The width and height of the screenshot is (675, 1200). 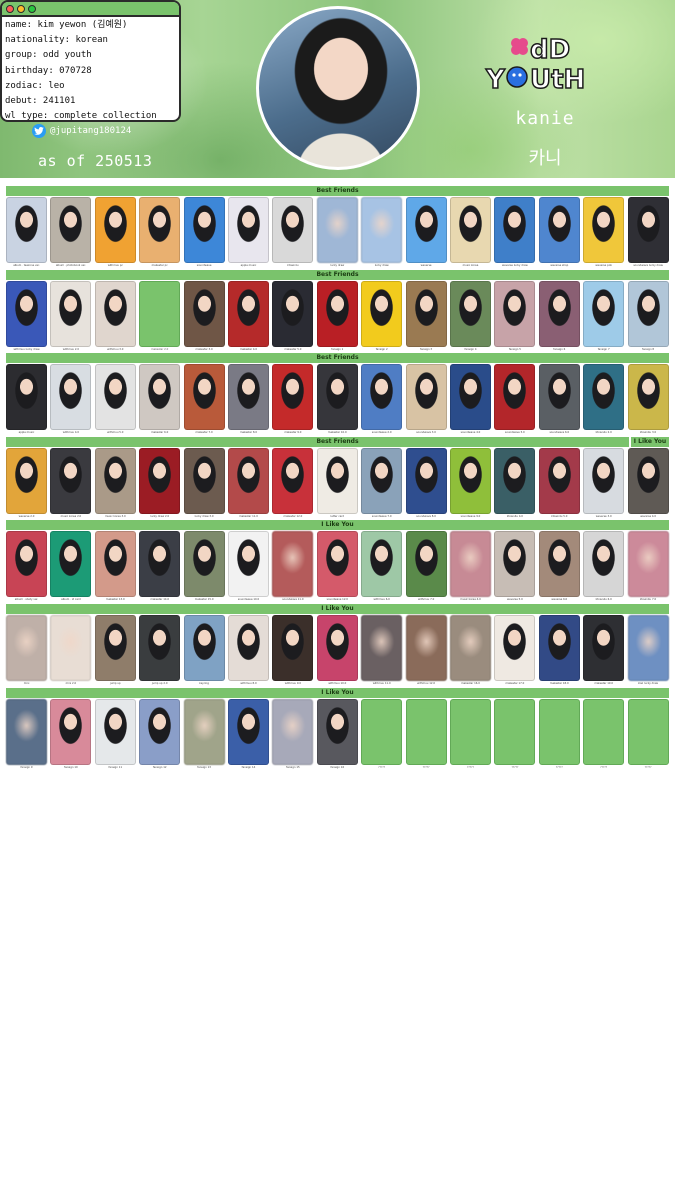 I want to click on photocard: soundwave 8.0, so click(x=426, y=483).